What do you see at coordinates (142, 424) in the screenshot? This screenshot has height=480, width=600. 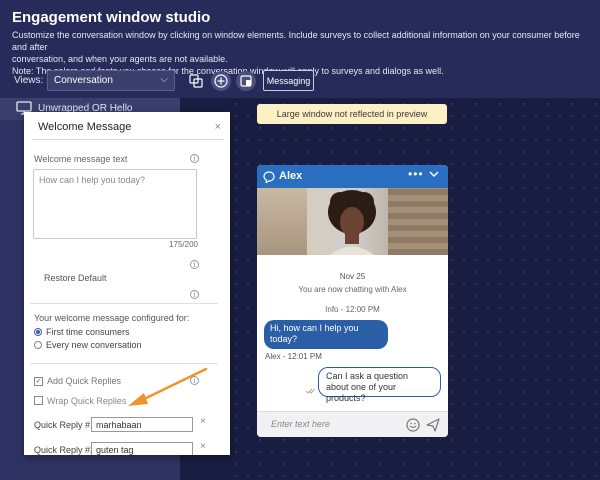 I see `quick-reply-1-input: marhabaan` at bounding box center [142, 424].